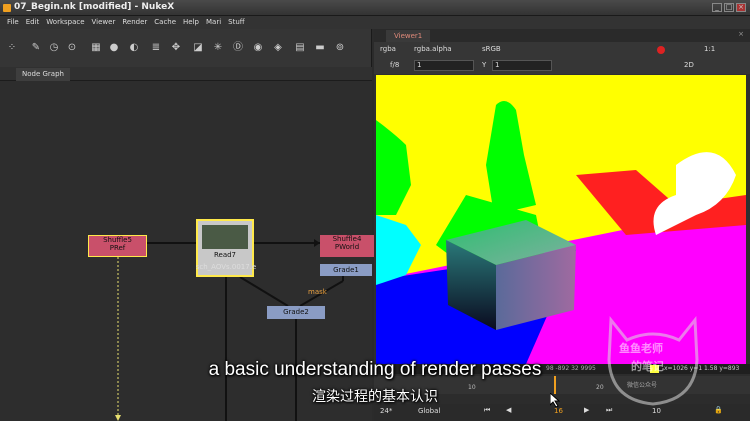  I want to click on node-shuffle5: Shuffle5 PRef, so click(117, 246).